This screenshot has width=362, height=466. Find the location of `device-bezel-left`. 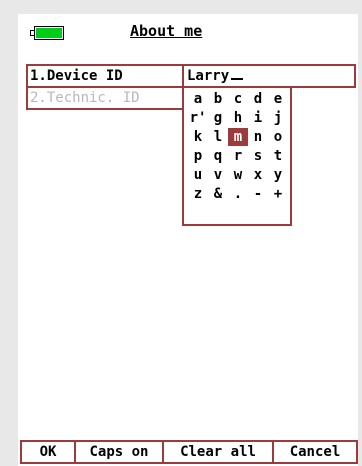

device-bezel-left is located at coordinates (9, 233).